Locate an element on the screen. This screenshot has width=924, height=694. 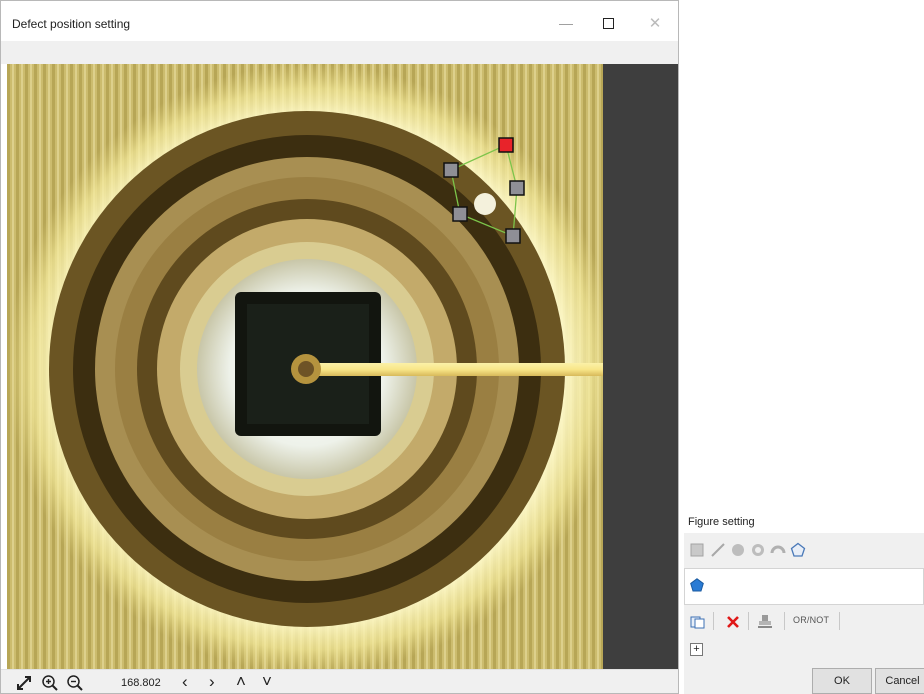
line-shape-icon is located at coordinates (718, 550).